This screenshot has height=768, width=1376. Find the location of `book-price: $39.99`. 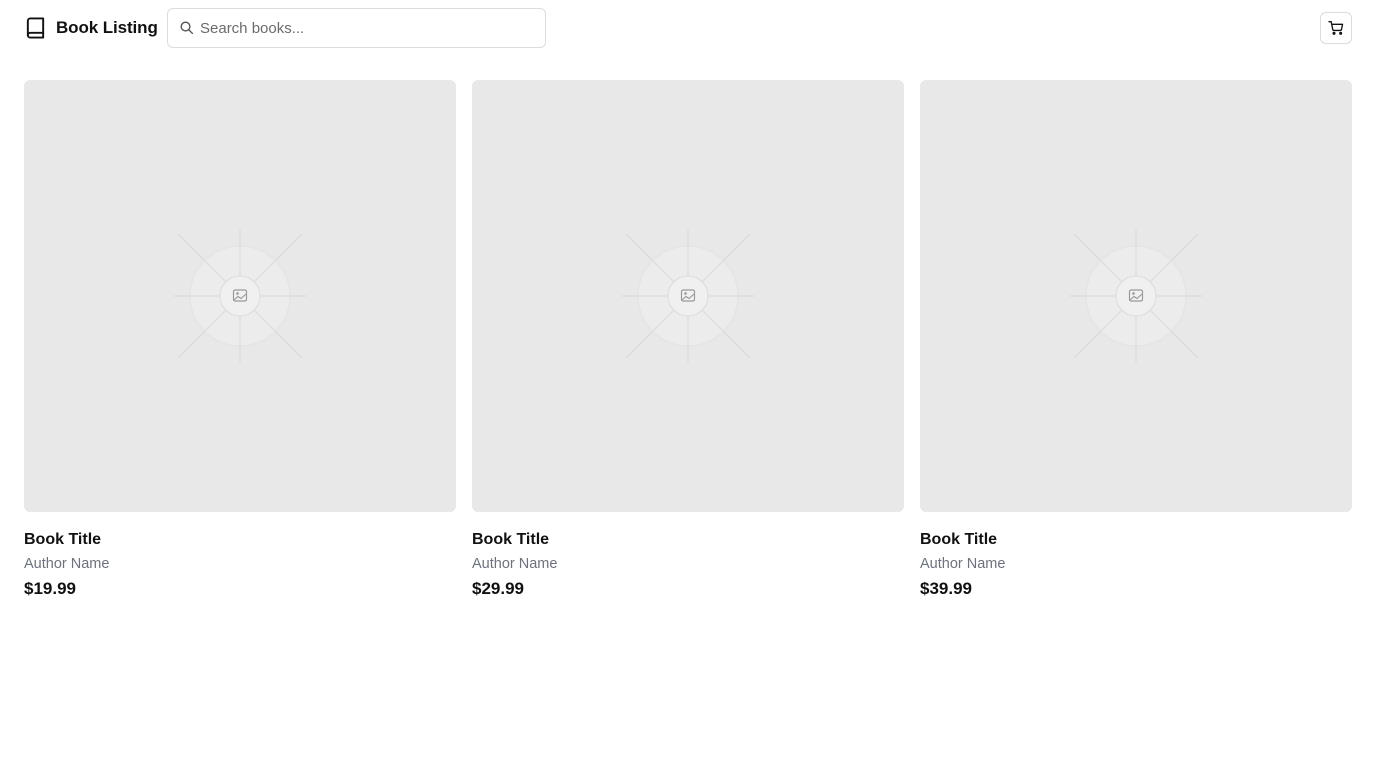

book-price: $39.99 is located at coordinates (946, 588).